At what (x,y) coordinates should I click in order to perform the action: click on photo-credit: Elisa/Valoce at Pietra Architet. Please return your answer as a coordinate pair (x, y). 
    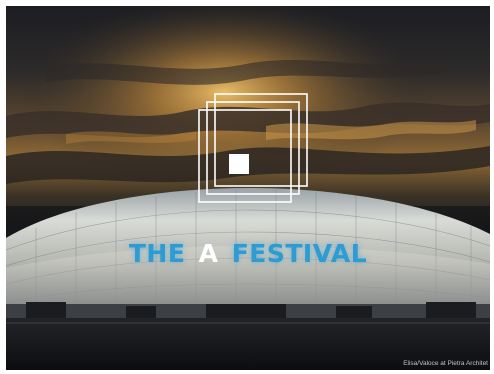
    Looking at the image, I should click on (445, 363).